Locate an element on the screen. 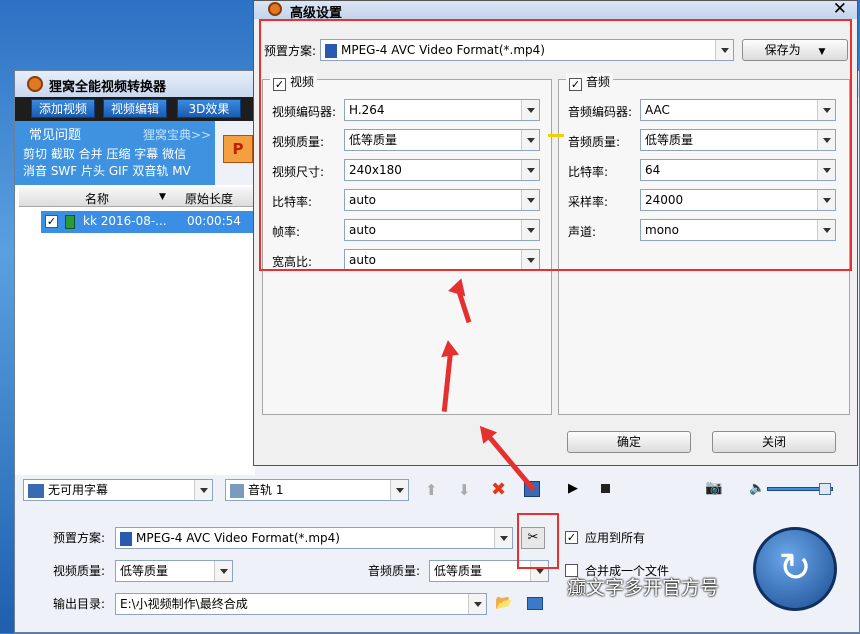 Image resolution: width=860 pixels, height=634 pixels. format-icon is located at coordinates (126, 538).